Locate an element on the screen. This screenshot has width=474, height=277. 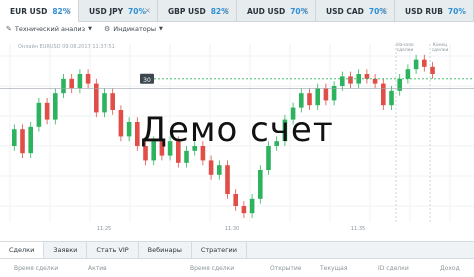
tab-orders: Заявки is located at coordinates (66, 250).